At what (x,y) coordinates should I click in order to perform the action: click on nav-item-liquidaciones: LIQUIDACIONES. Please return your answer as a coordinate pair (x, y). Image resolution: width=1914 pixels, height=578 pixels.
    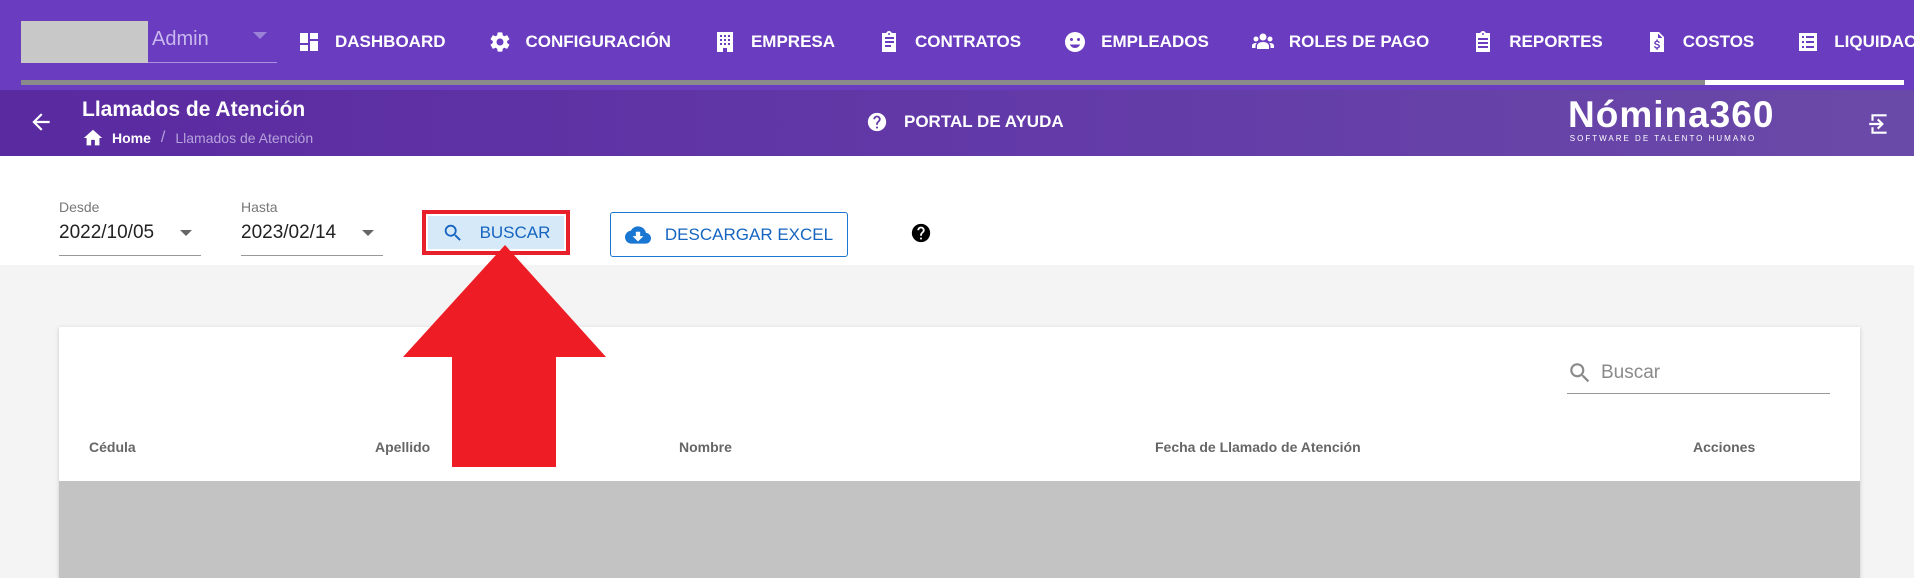
    Looking at the image, I should click on (1855, 42).